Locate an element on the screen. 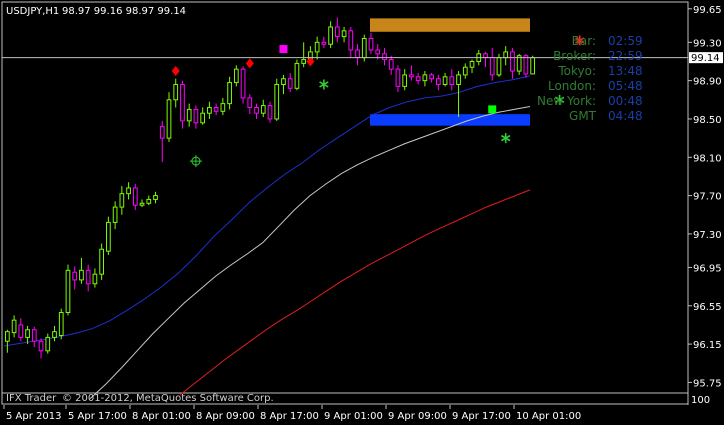 This screenshot has height=425, width=724. clock-label-gmt: GMT is located at coordinates (583, 116).